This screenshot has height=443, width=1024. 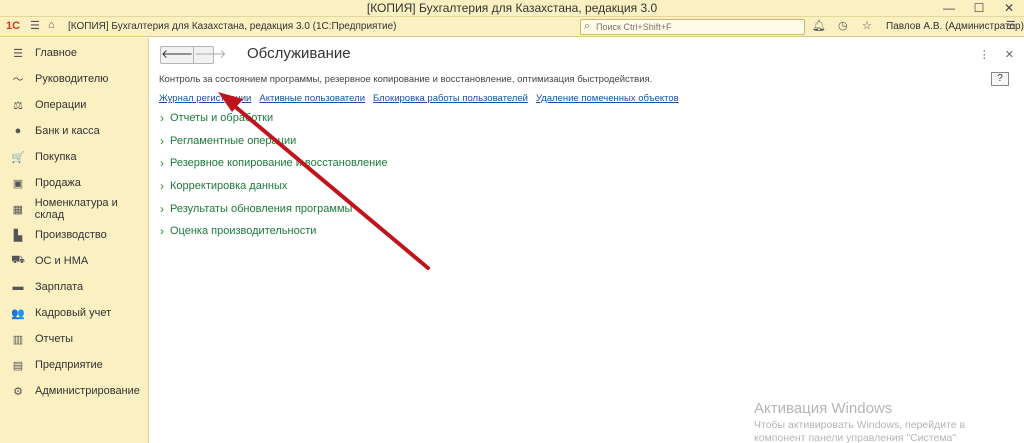 I want to click on group-label: Резервное копирование и восстановление, so click(x=279, y=163).